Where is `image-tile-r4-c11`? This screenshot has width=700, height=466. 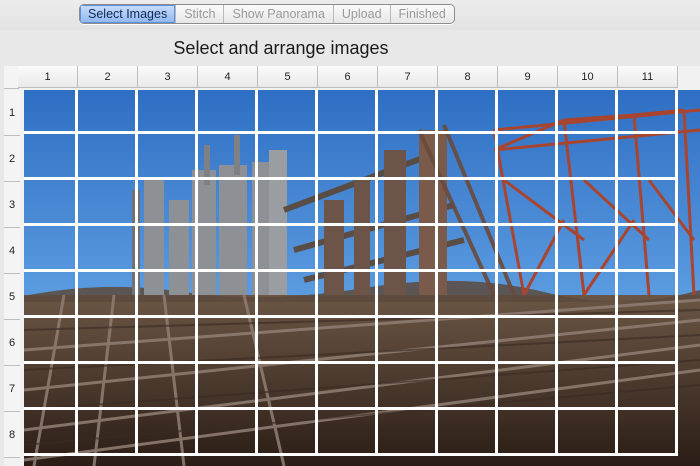 image-tile-r4-c11 is located at coordinates (648, 249).